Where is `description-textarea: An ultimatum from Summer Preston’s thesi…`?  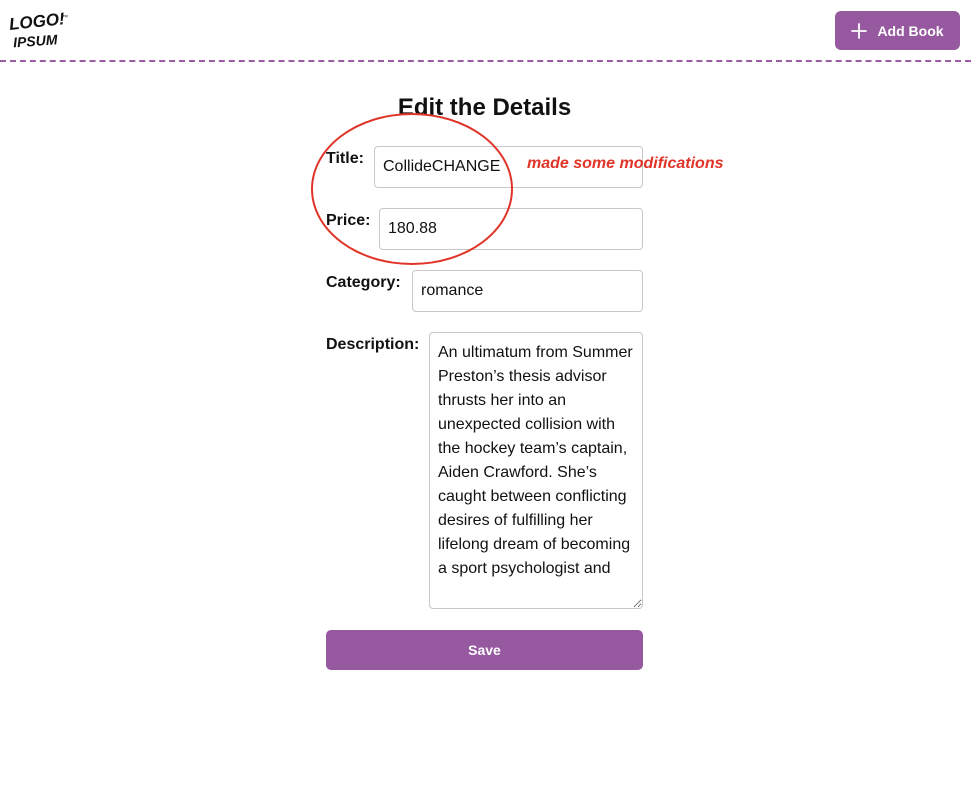
description-textarea: An ultimatum from Summer Preston’s thesi… is located at coordinates (536, 470).